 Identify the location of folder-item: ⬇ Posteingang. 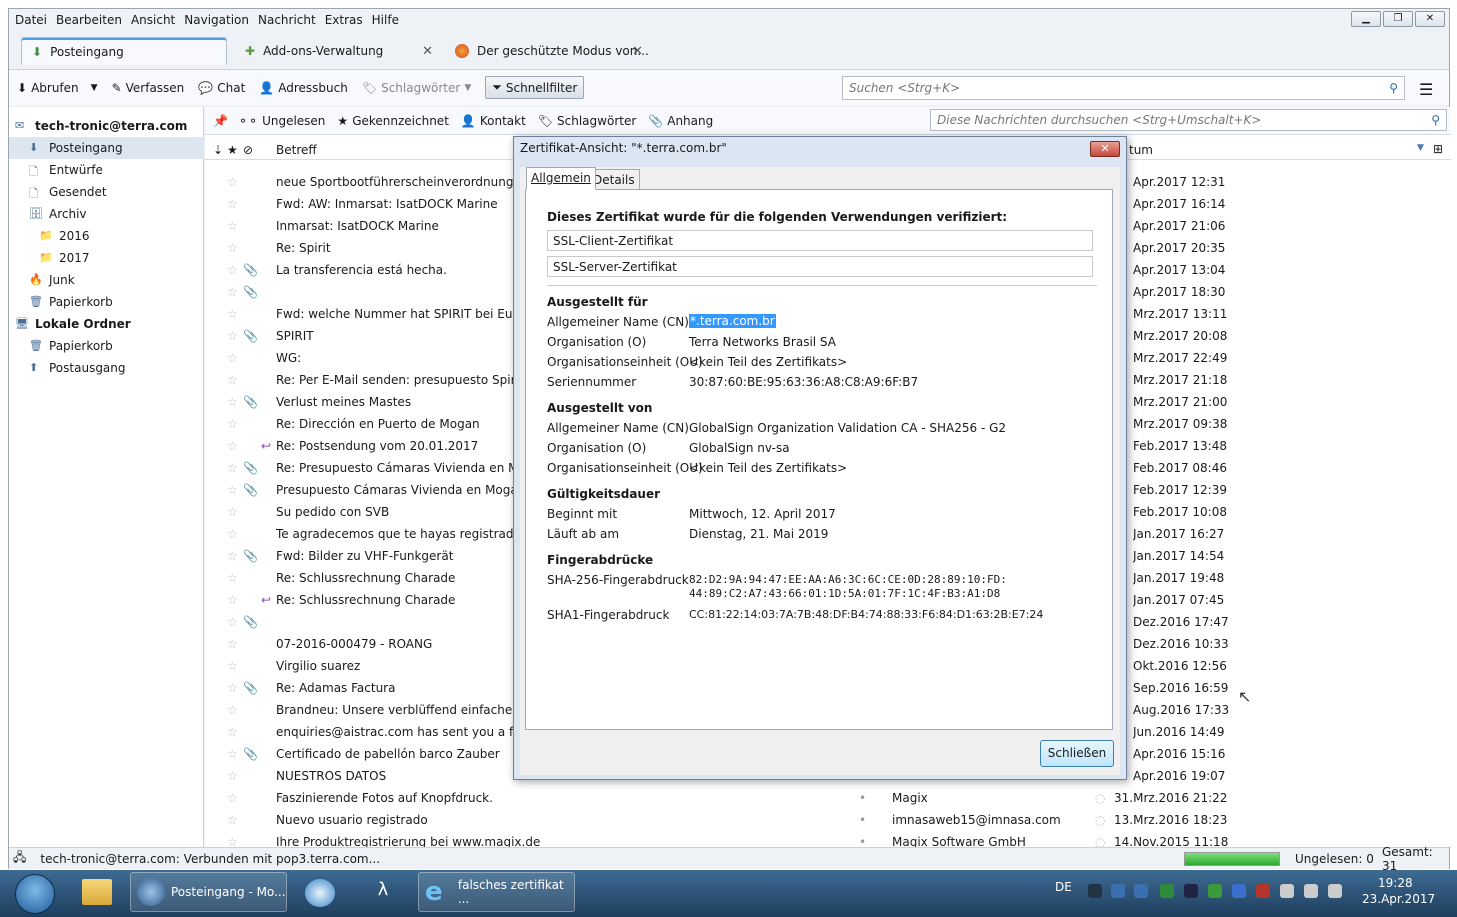
(106, 148).